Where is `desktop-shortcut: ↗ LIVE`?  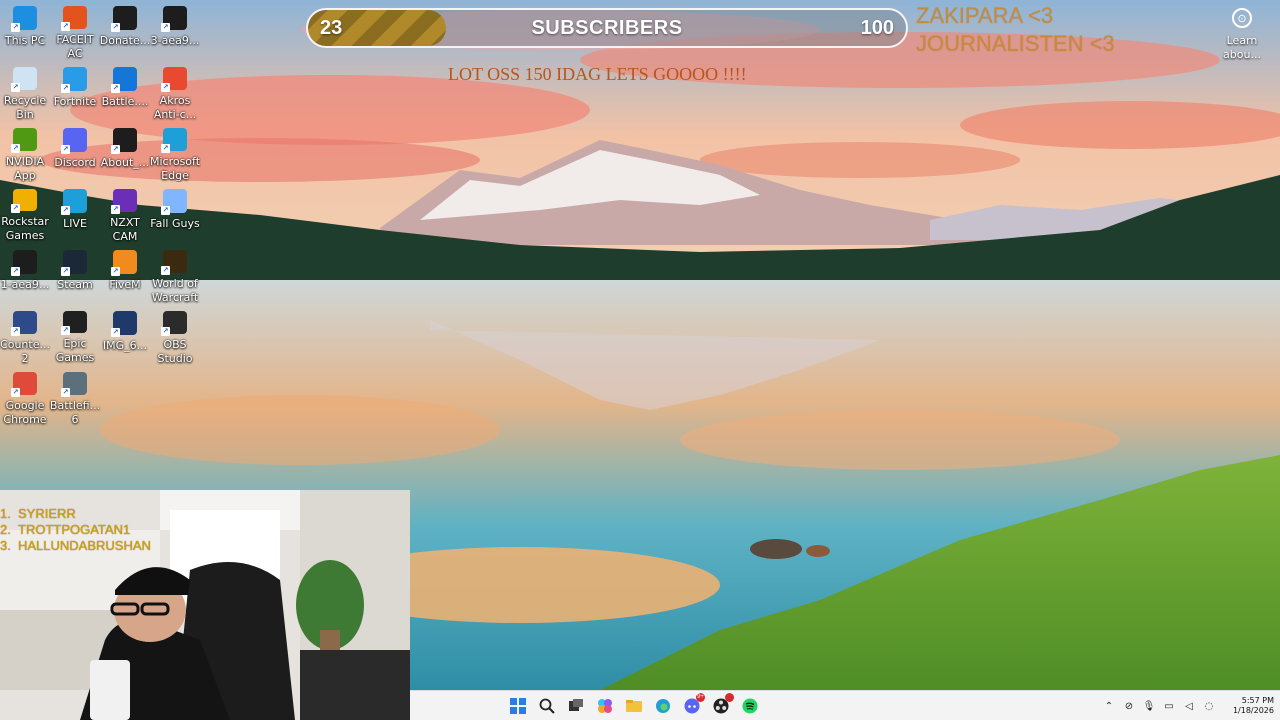
desktop-shortcut: ↗ LIVE is located at coordinates (75, 213).